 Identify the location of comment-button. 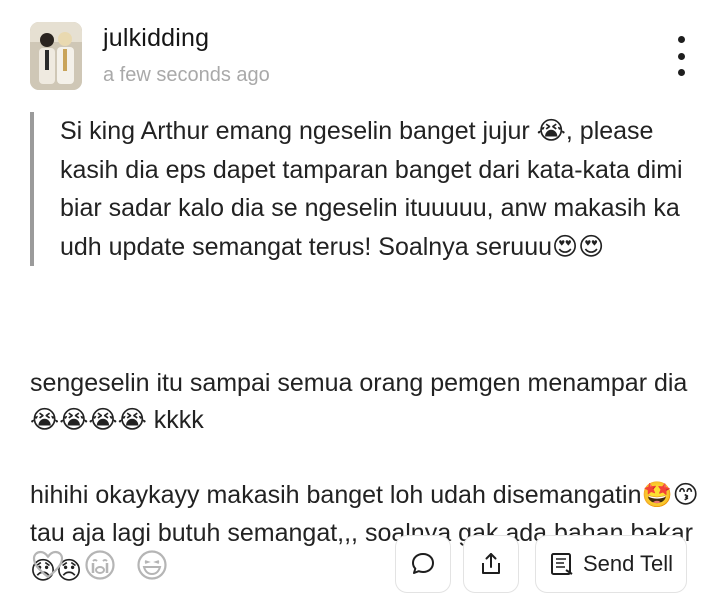
(423, 564).